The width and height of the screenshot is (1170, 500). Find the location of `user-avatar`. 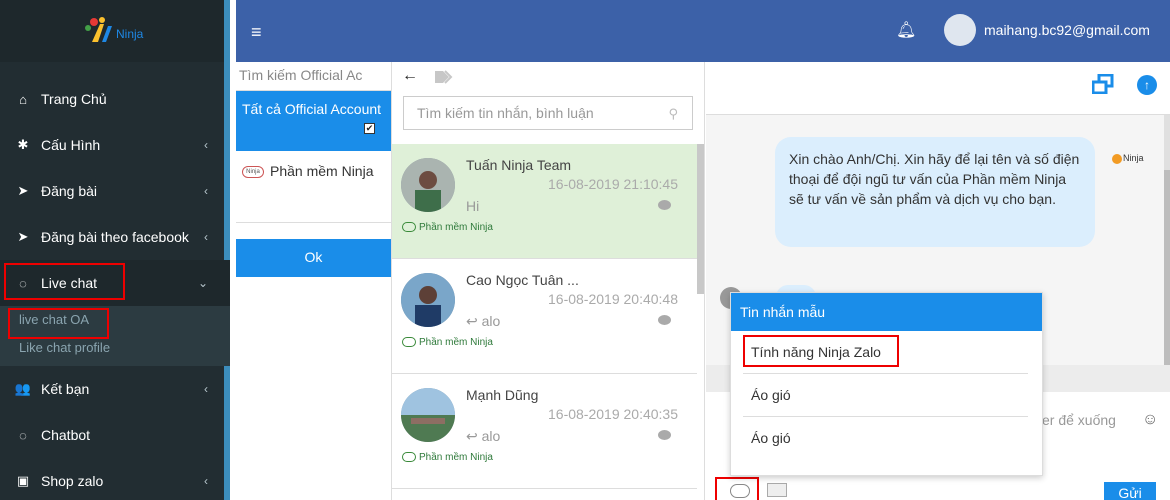

user-avatar is located at coordinates (960, 30).